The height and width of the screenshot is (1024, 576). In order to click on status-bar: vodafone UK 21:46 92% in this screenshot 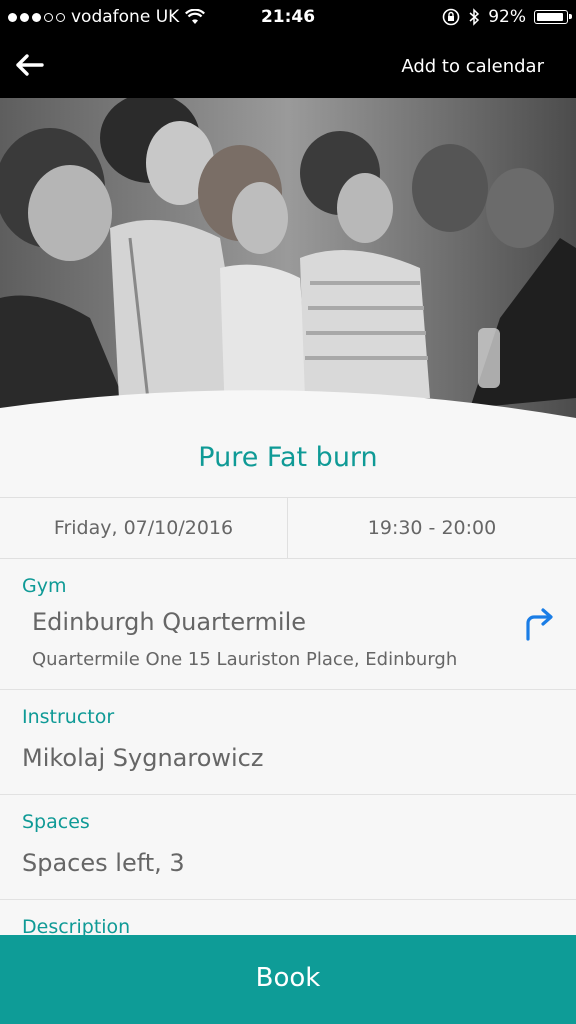, I will do `click(288, 17)`.